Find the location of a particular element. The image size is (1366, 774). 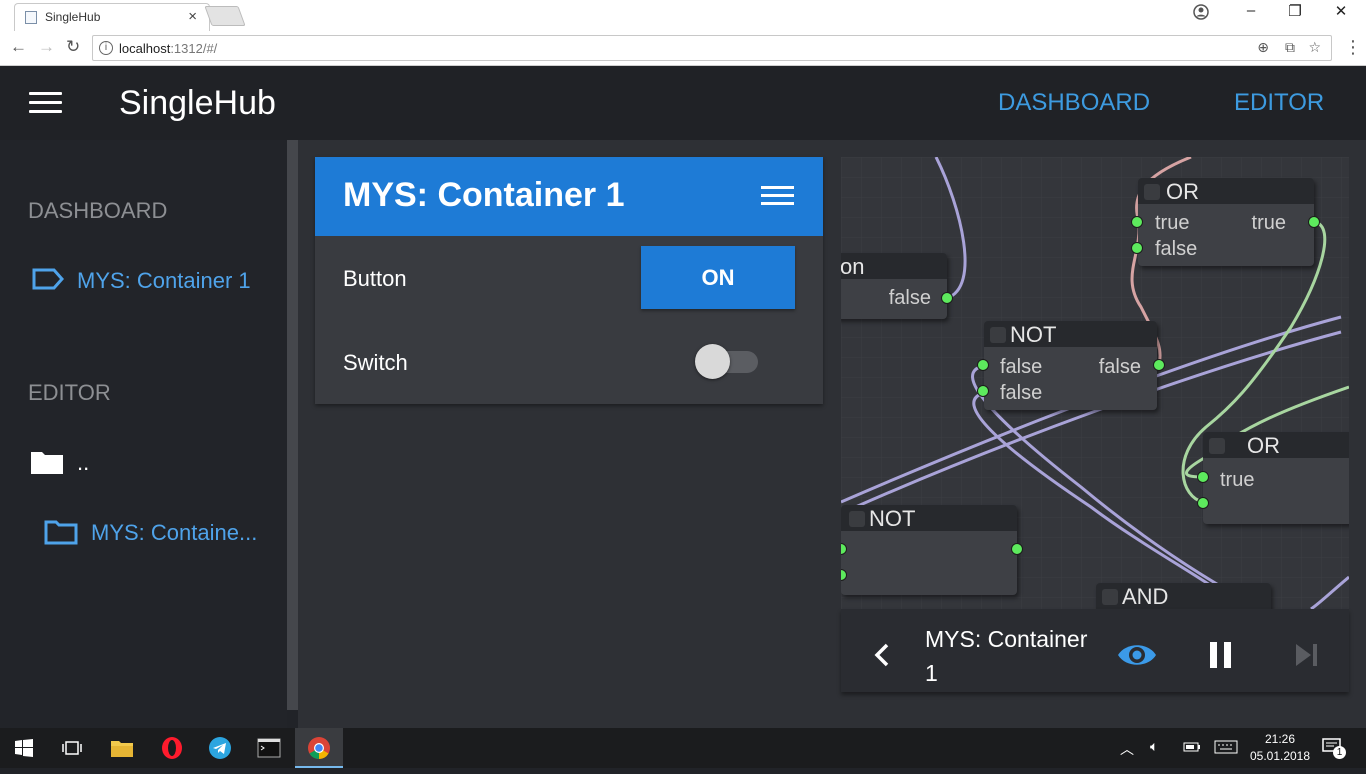

switch-row-label: Switch is located at coordinates (375, 362).